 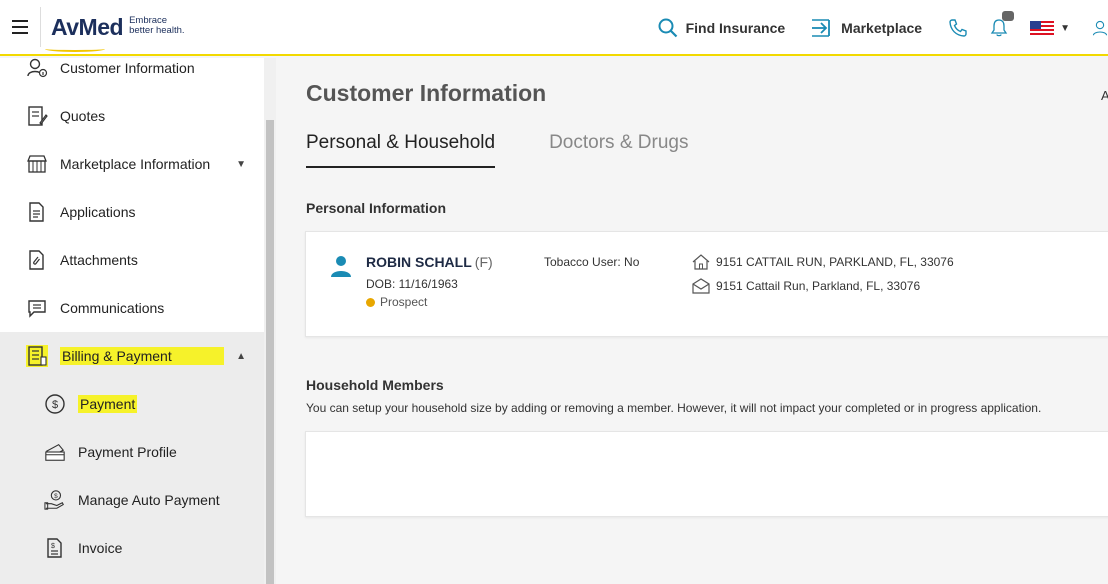 I want to click on hand-coin-icon: $, so click(x=55, y=500).